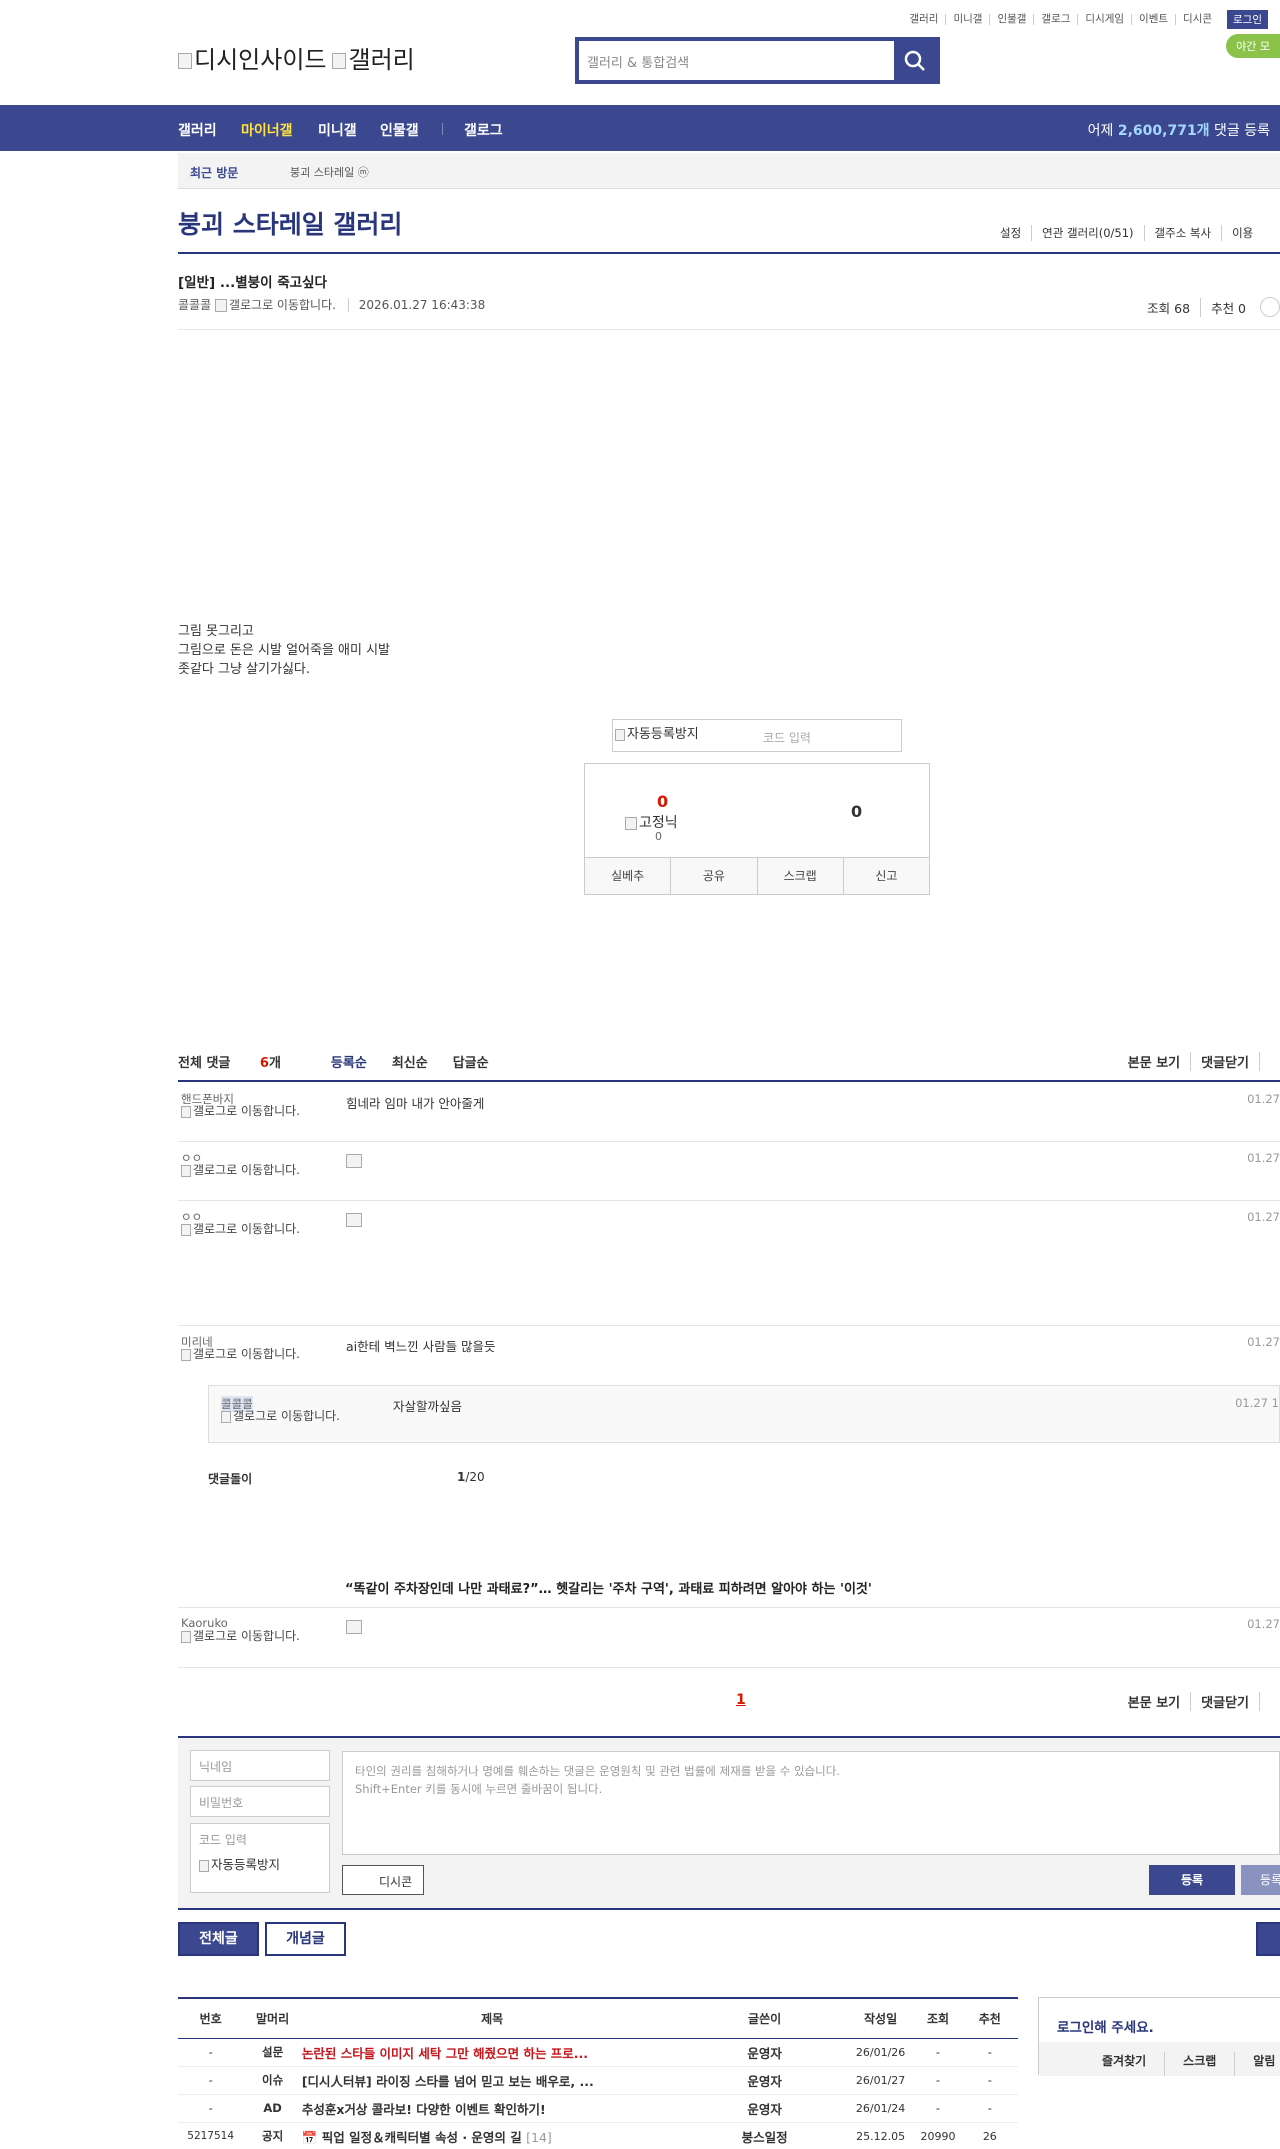 The height and width of the screenshot is (2149, 1280). What do you see at coordinates (272, 2135) in the screenshot?
I see `row-tag: 공지` at bounding box center [272, 2135].